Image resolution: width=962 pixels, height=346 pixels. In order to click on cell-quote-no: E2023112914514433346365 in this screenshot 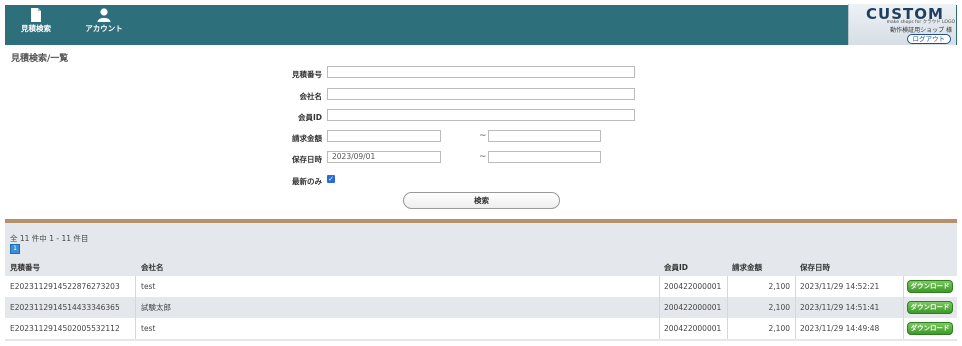, I will do `click(65, 307)`.